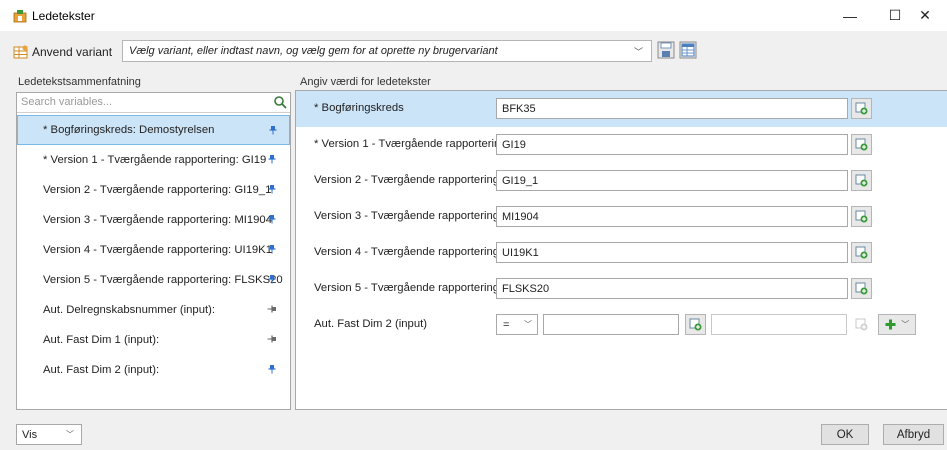 The image size is (947, 450). What do you see at coordinates (506, 325) in the screenshot?
I see `operator-value: =` at bounding box center [506, 325].